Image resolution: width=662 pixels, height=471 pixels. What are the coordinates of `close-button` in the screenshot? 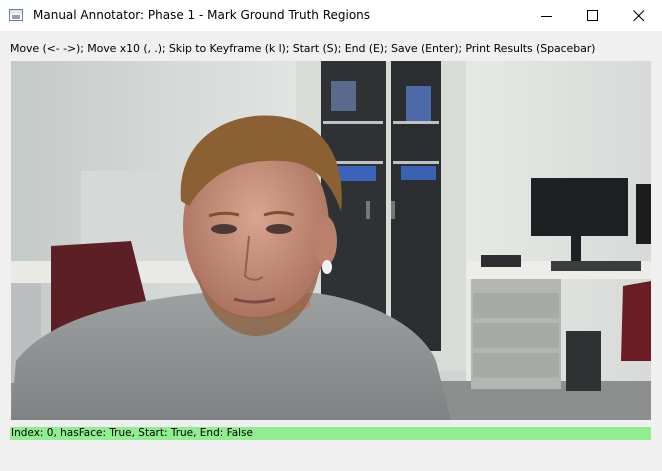 It's located at (639, 15).